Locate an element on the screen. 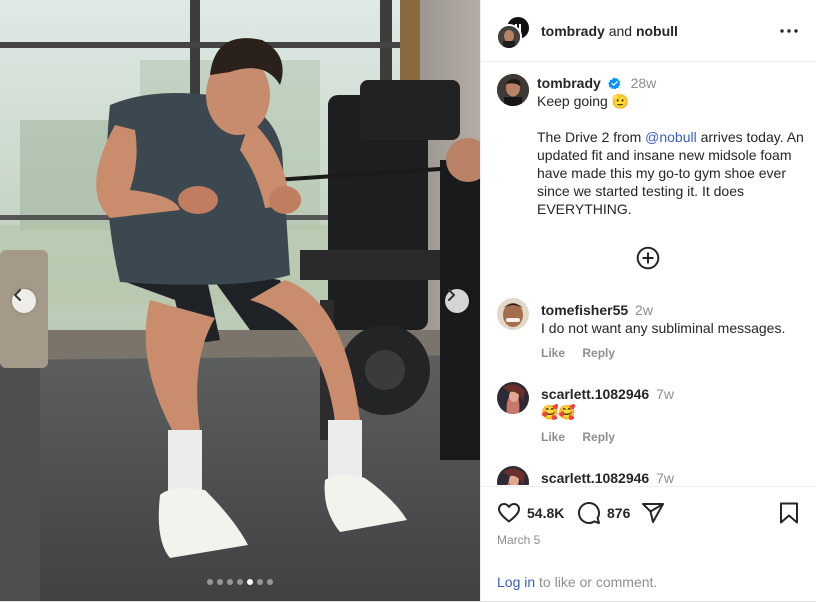 The image size is (816, 602). like-button: 54.8K is located at coordinates (530, 513).